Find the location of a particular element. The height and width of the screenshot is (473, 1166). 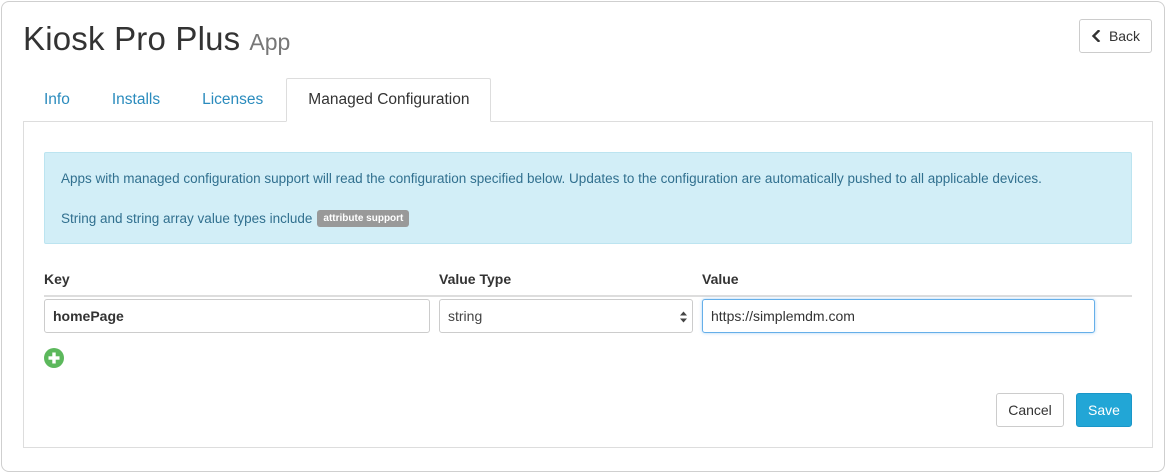

cancel-button: Cancel is located at coordinates (1030, 410).